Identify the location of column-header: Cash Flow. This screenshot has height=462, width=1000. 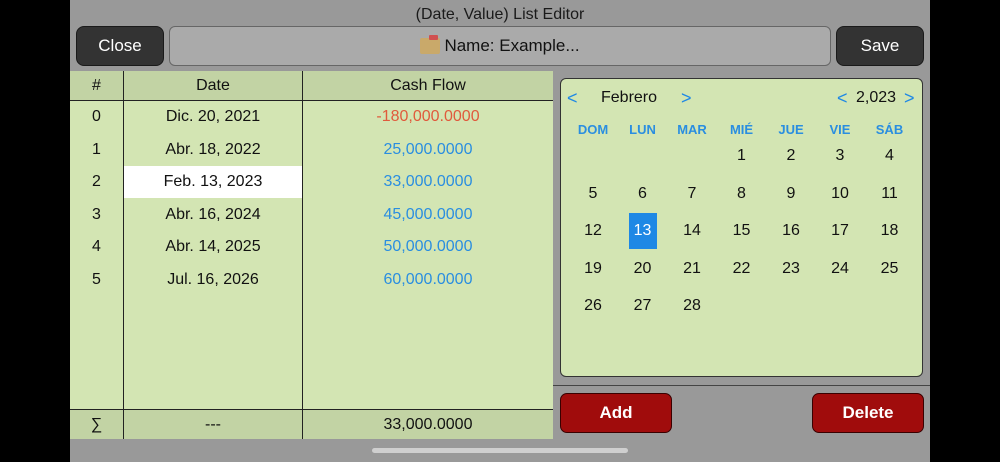
(428, 85).